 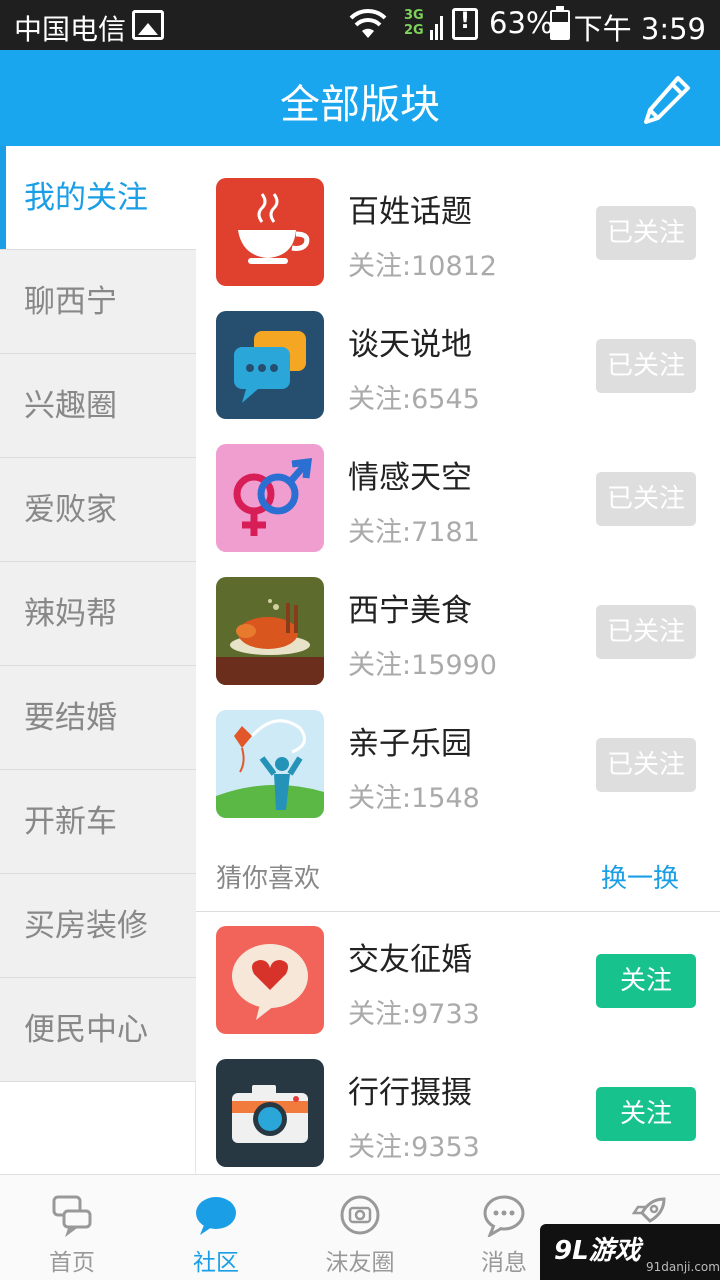 I want to click on carrier-name: 中国电信, so click(x=70, y=29).